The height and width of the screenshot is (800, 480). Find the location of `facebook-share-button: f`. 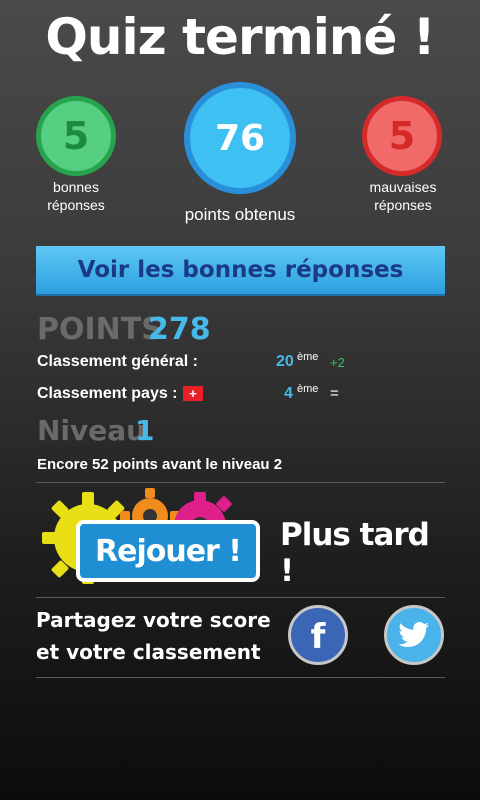

facebook-share-button: f is located at coordinates (318, 635).